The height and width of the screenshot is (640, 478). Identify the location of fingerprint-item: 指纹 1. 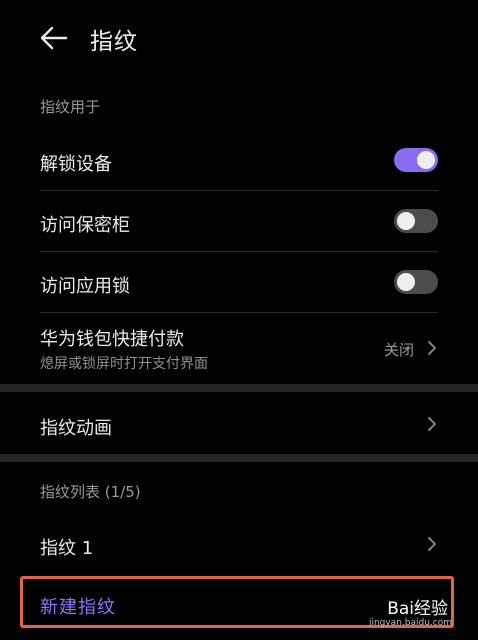
(239, 544).